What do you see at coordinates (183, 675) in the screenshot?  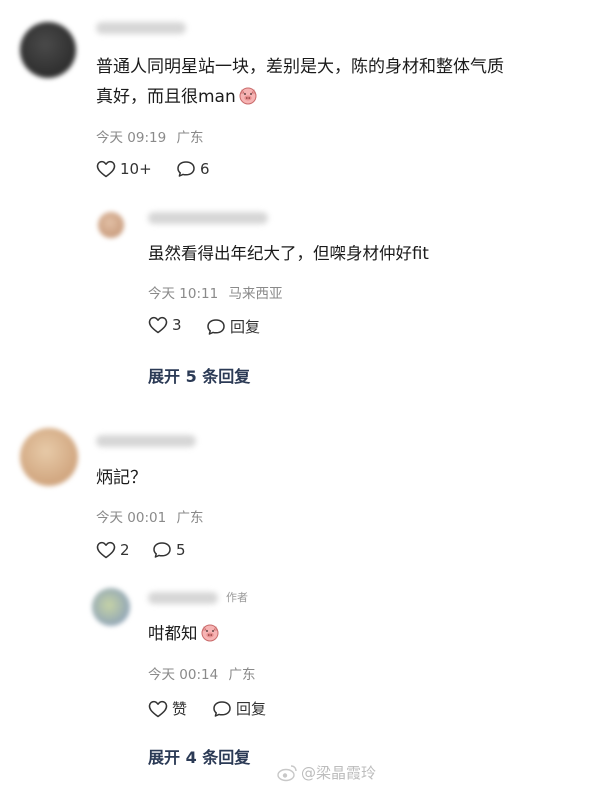 I see `timestamp: 今天 00:14` at bounding box center [183, 675].